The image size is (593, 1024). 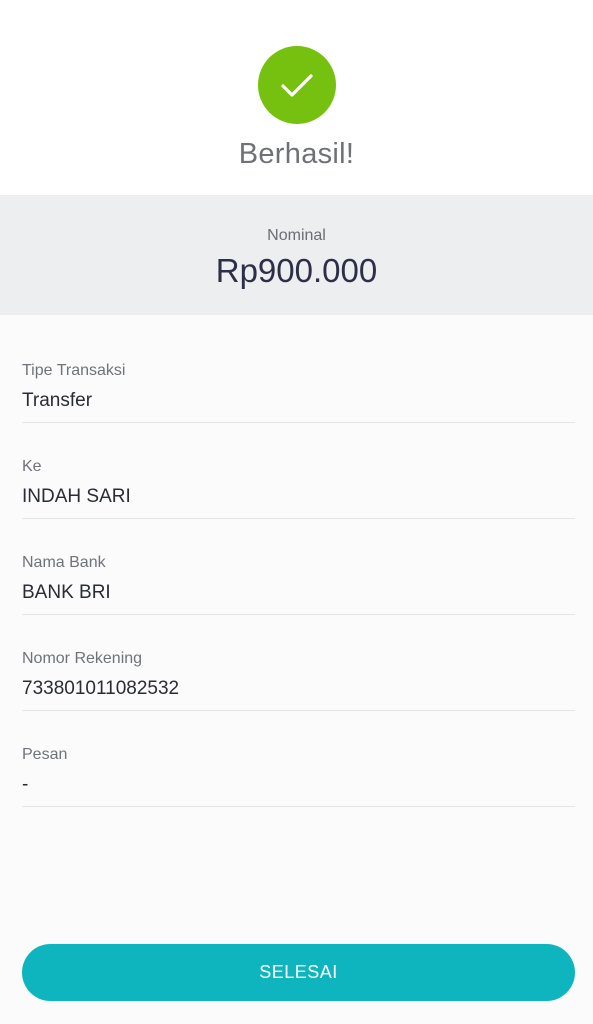 What do you see at coordinates (64, 562) in the screenshot?
I see `detail-label: Nama Bank` at bounding box center [64, 562].